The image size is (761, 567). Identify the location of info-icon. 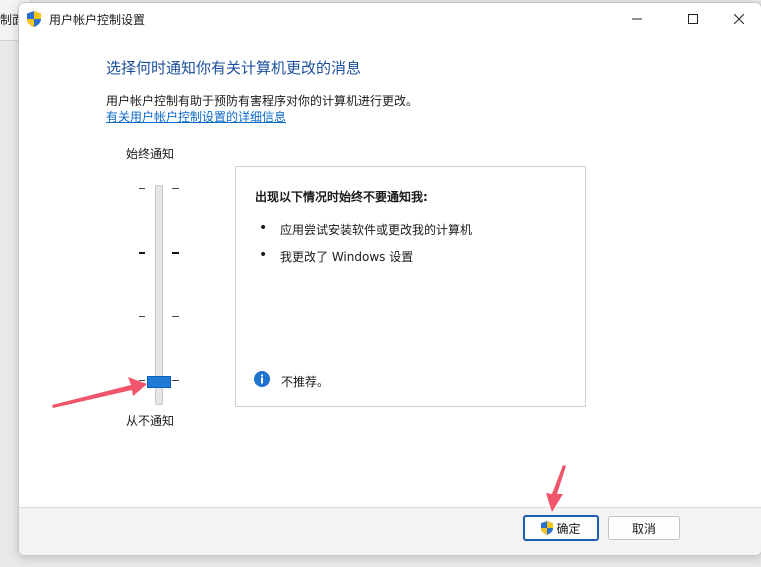
(262, 379).